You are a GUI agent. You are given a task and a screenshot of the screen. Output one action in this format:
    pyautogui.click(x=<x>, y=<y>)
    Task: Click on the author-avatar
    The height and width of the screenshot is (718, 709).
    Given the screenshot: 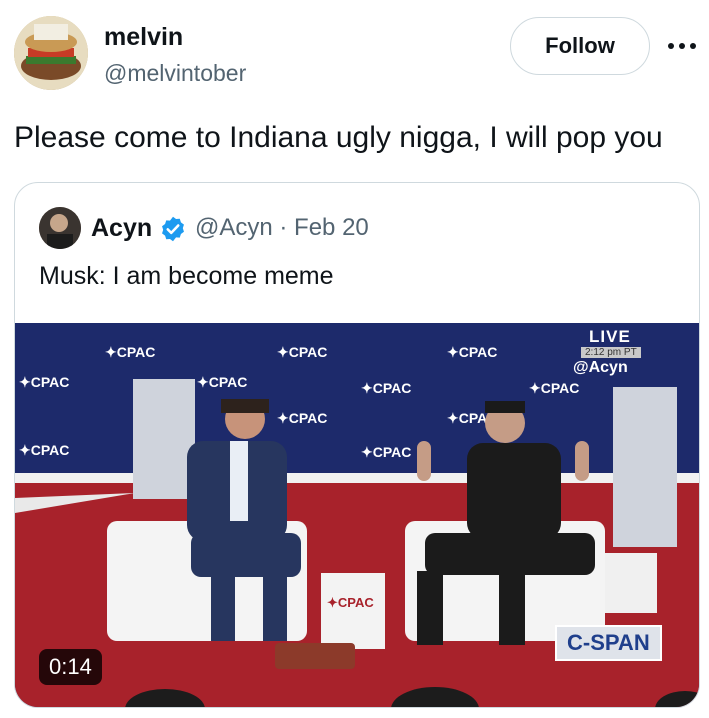 What is the action you would take?
    pyautogui.click(x=51, y=53)
    